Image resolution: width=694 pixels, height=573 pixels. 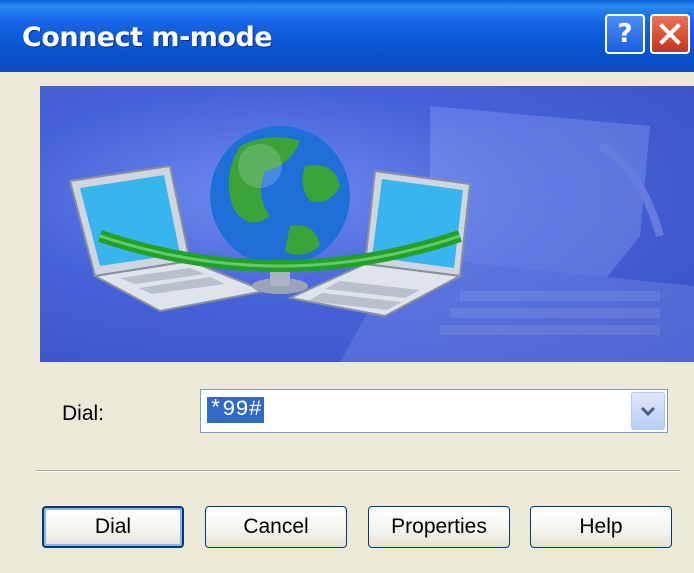 I want to click on chevron-down-icon, so click(x=648, y=411).